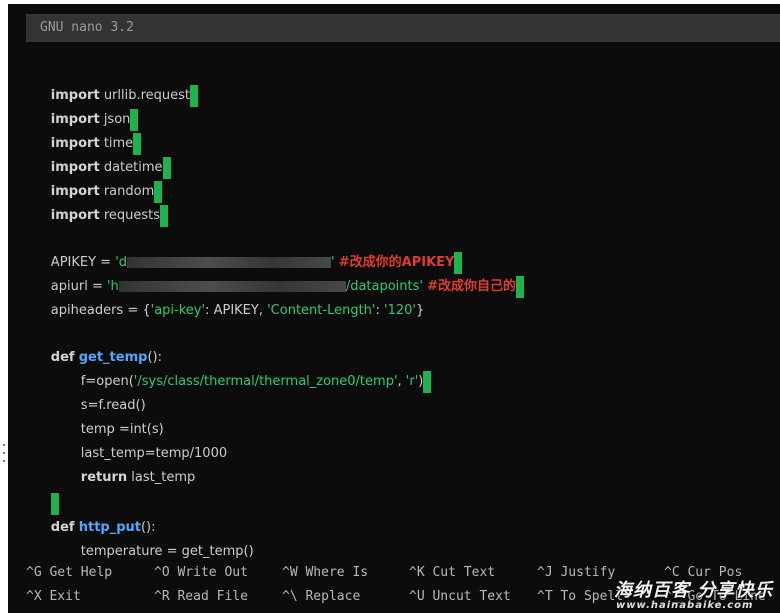 This screenshot has width=780, height=613. What do you see at coordinates (84, 133) in the screenshot?
I see `code-line: import time` at bounding box center [84, 133].